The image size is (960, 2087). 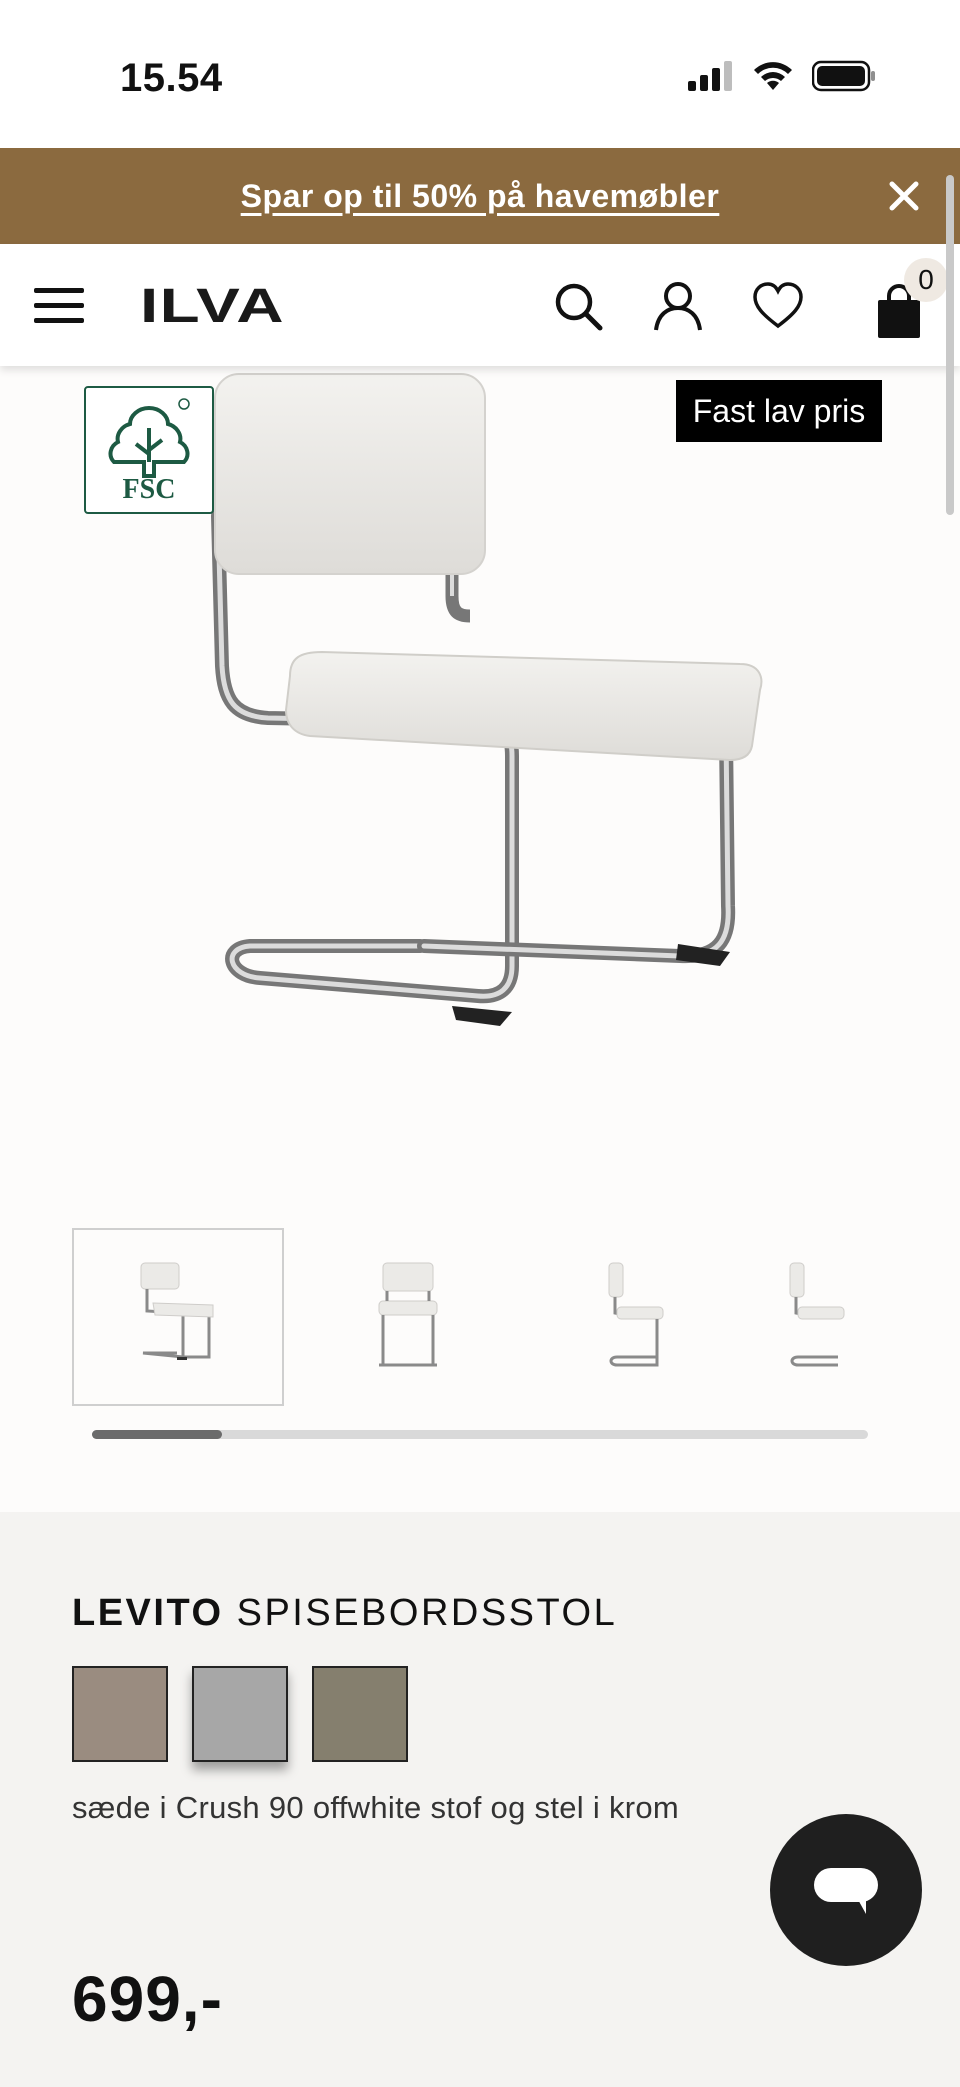 I want to click on chat-bubble-icon, so click(x=846, y=1891).